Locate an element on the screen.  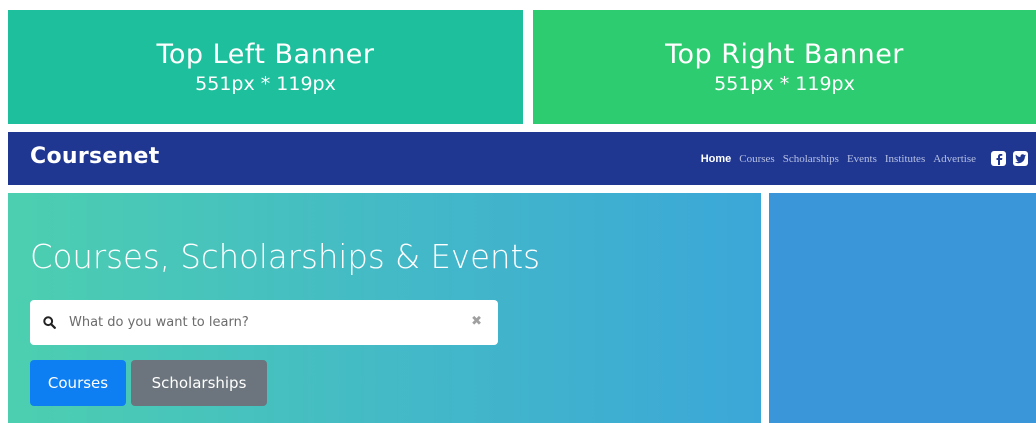
top-left-banner: Top Left Banner 551px * 119px is located at coordinates (265, 67).